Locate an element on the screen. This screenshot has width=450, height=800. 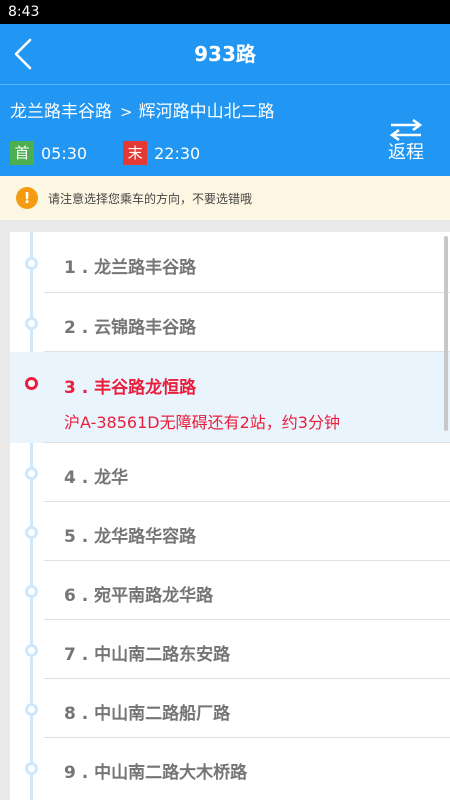
current-stop-dot is located at coordinates (31, 383).